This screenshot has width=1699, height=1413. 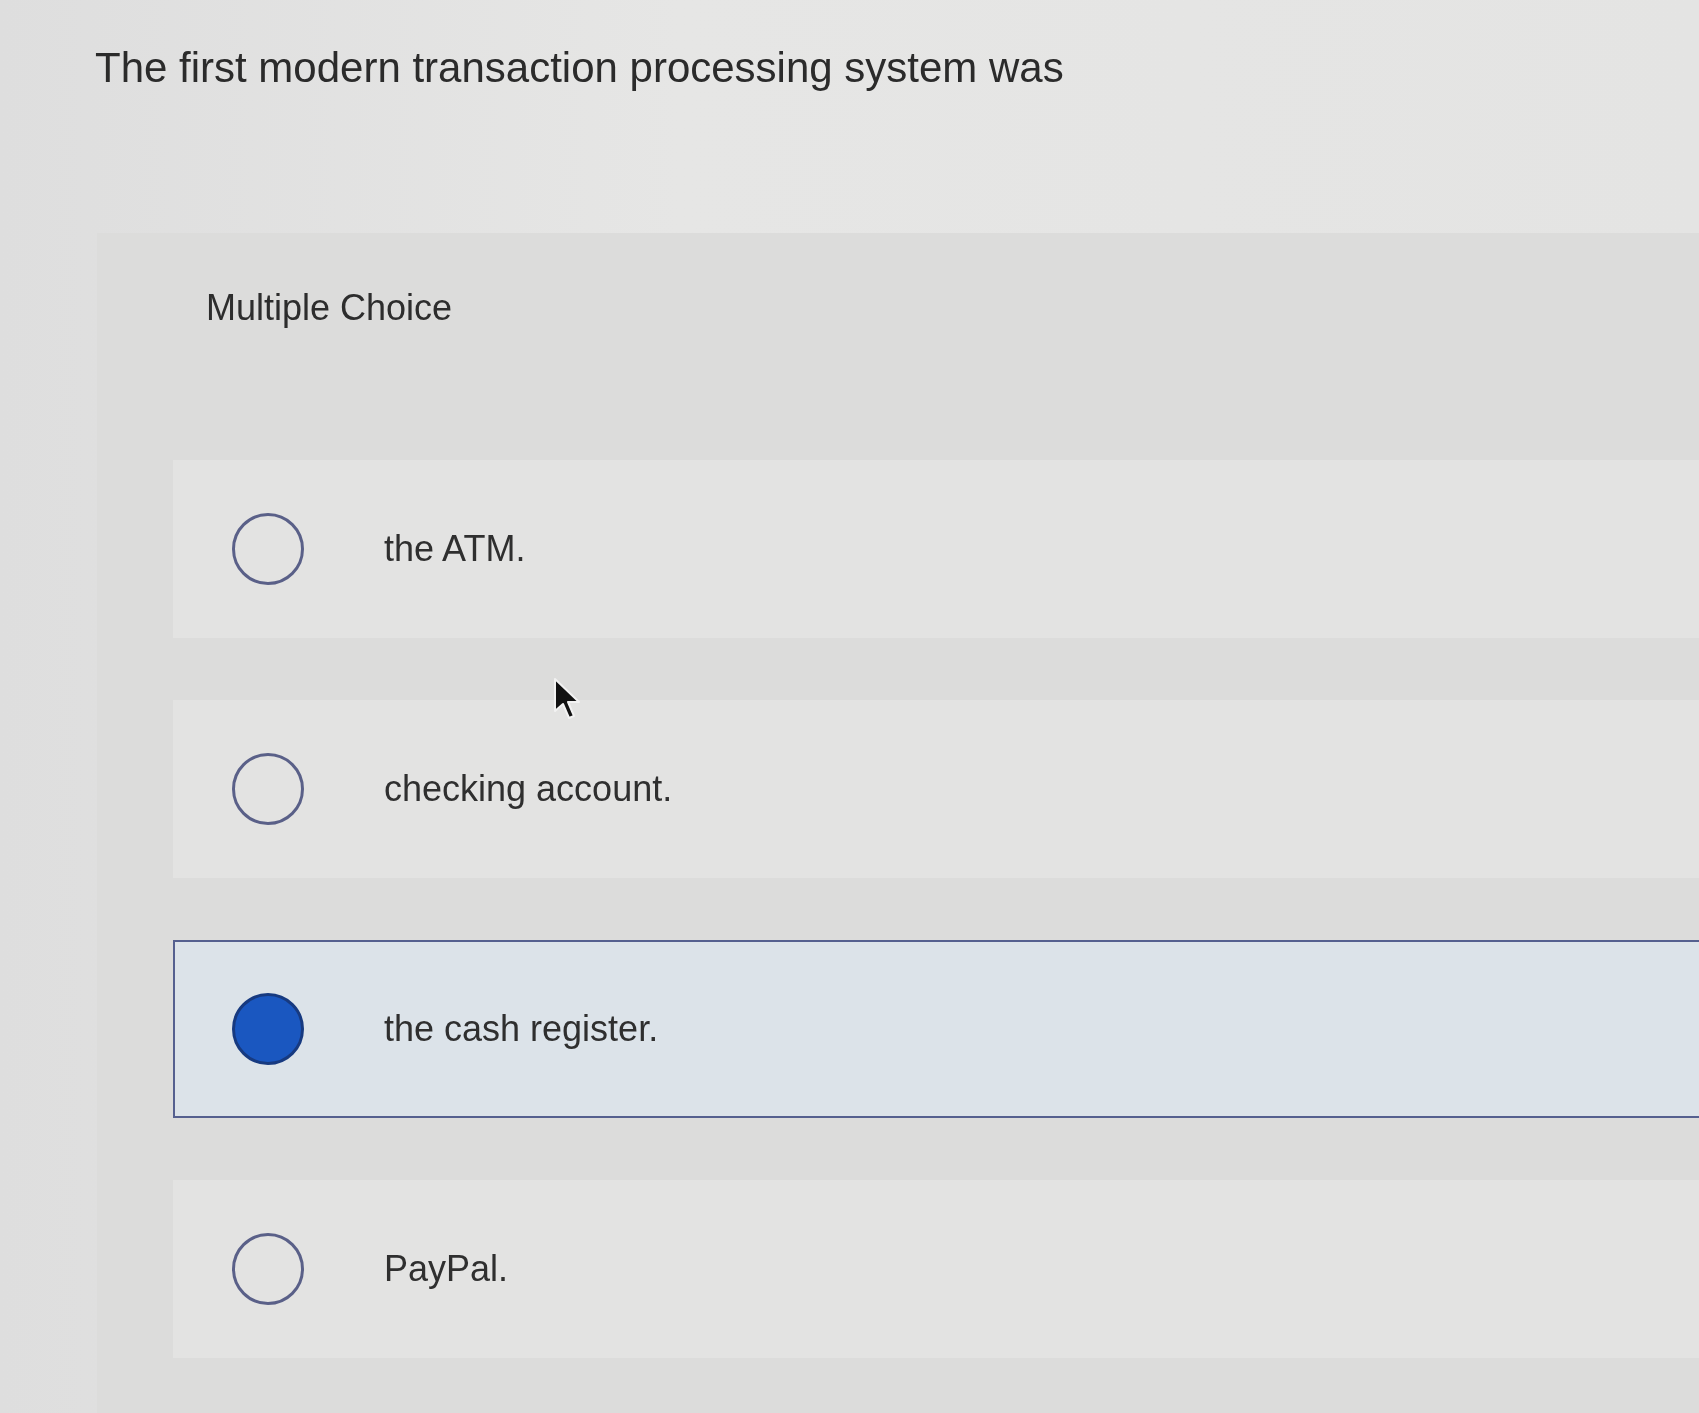 I want to click on answer-option: checking account., so click(x=936, y=789).